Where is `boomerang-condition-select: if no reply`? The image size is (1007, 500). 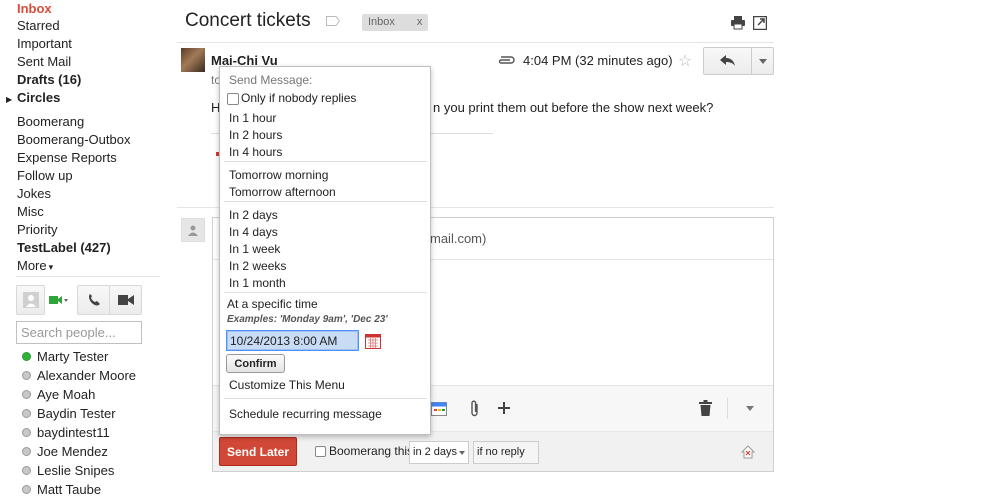 boomerang-condition-select: if no reply is located at coordinates (506, 452).